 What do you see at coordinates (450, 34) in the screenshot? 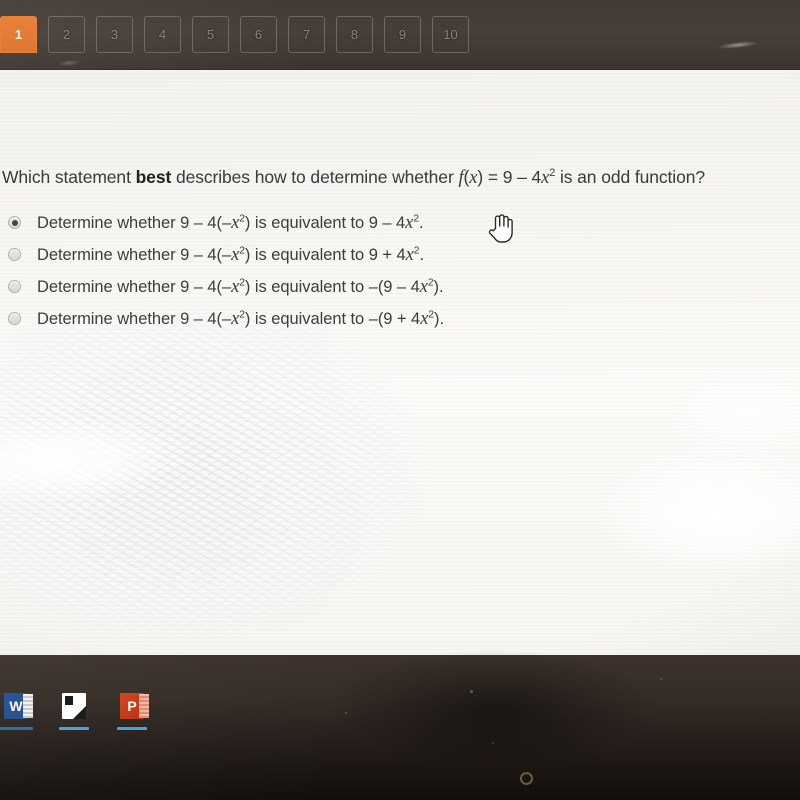
I see `question-tab-10: 10` at bounding box center [450, 34].